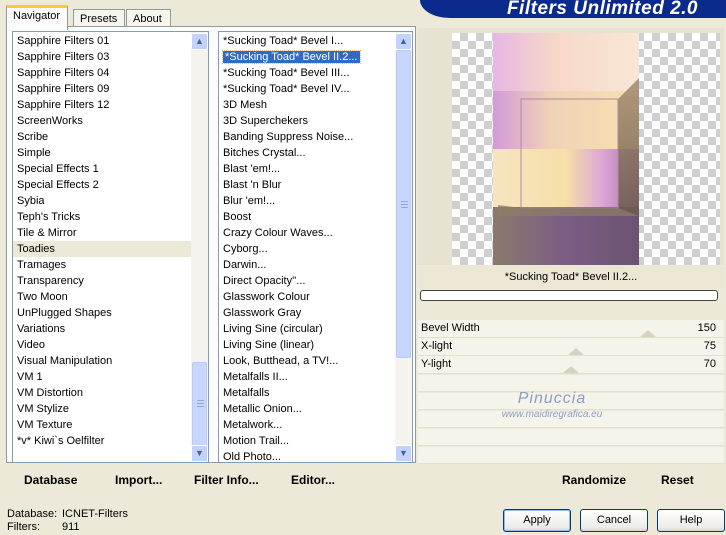  Describe the element at coordinates (50, 480) in the screenshot. I see `database-button: Database` at that location.